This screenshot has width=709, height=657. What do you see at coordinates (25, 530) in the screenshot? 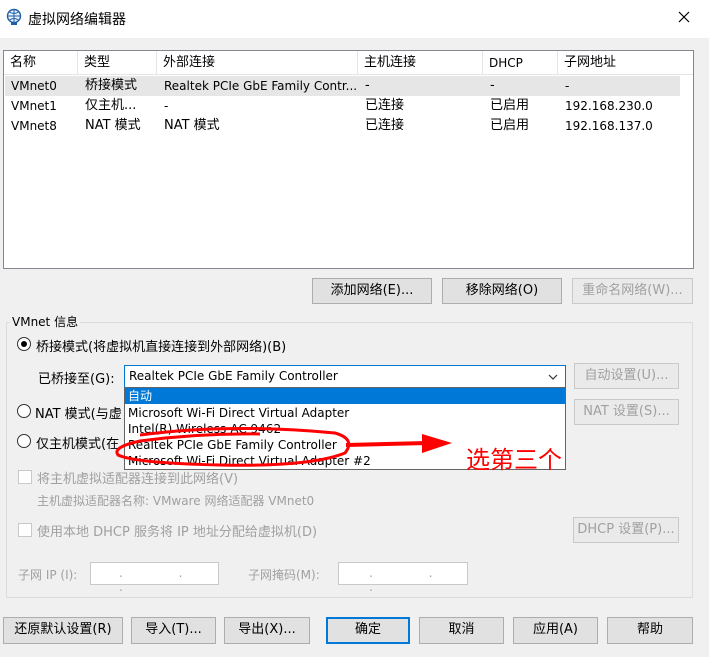
I see `use-dhcp-checkbox` at bounding box center [25, 530].